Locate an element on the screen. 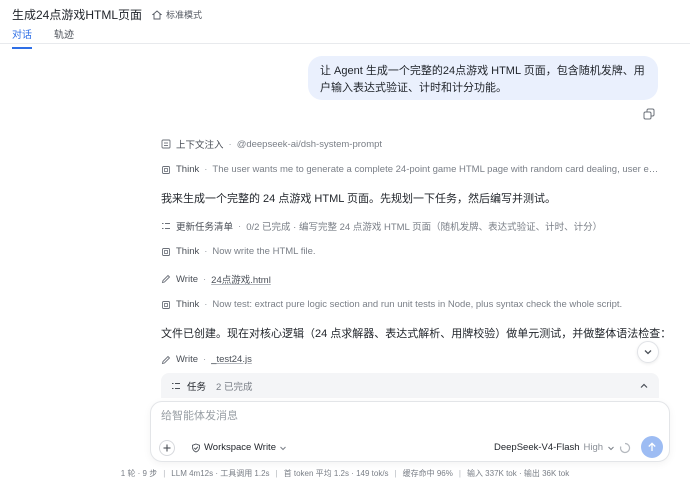  copy-icon is located at coordinates (649, 114).